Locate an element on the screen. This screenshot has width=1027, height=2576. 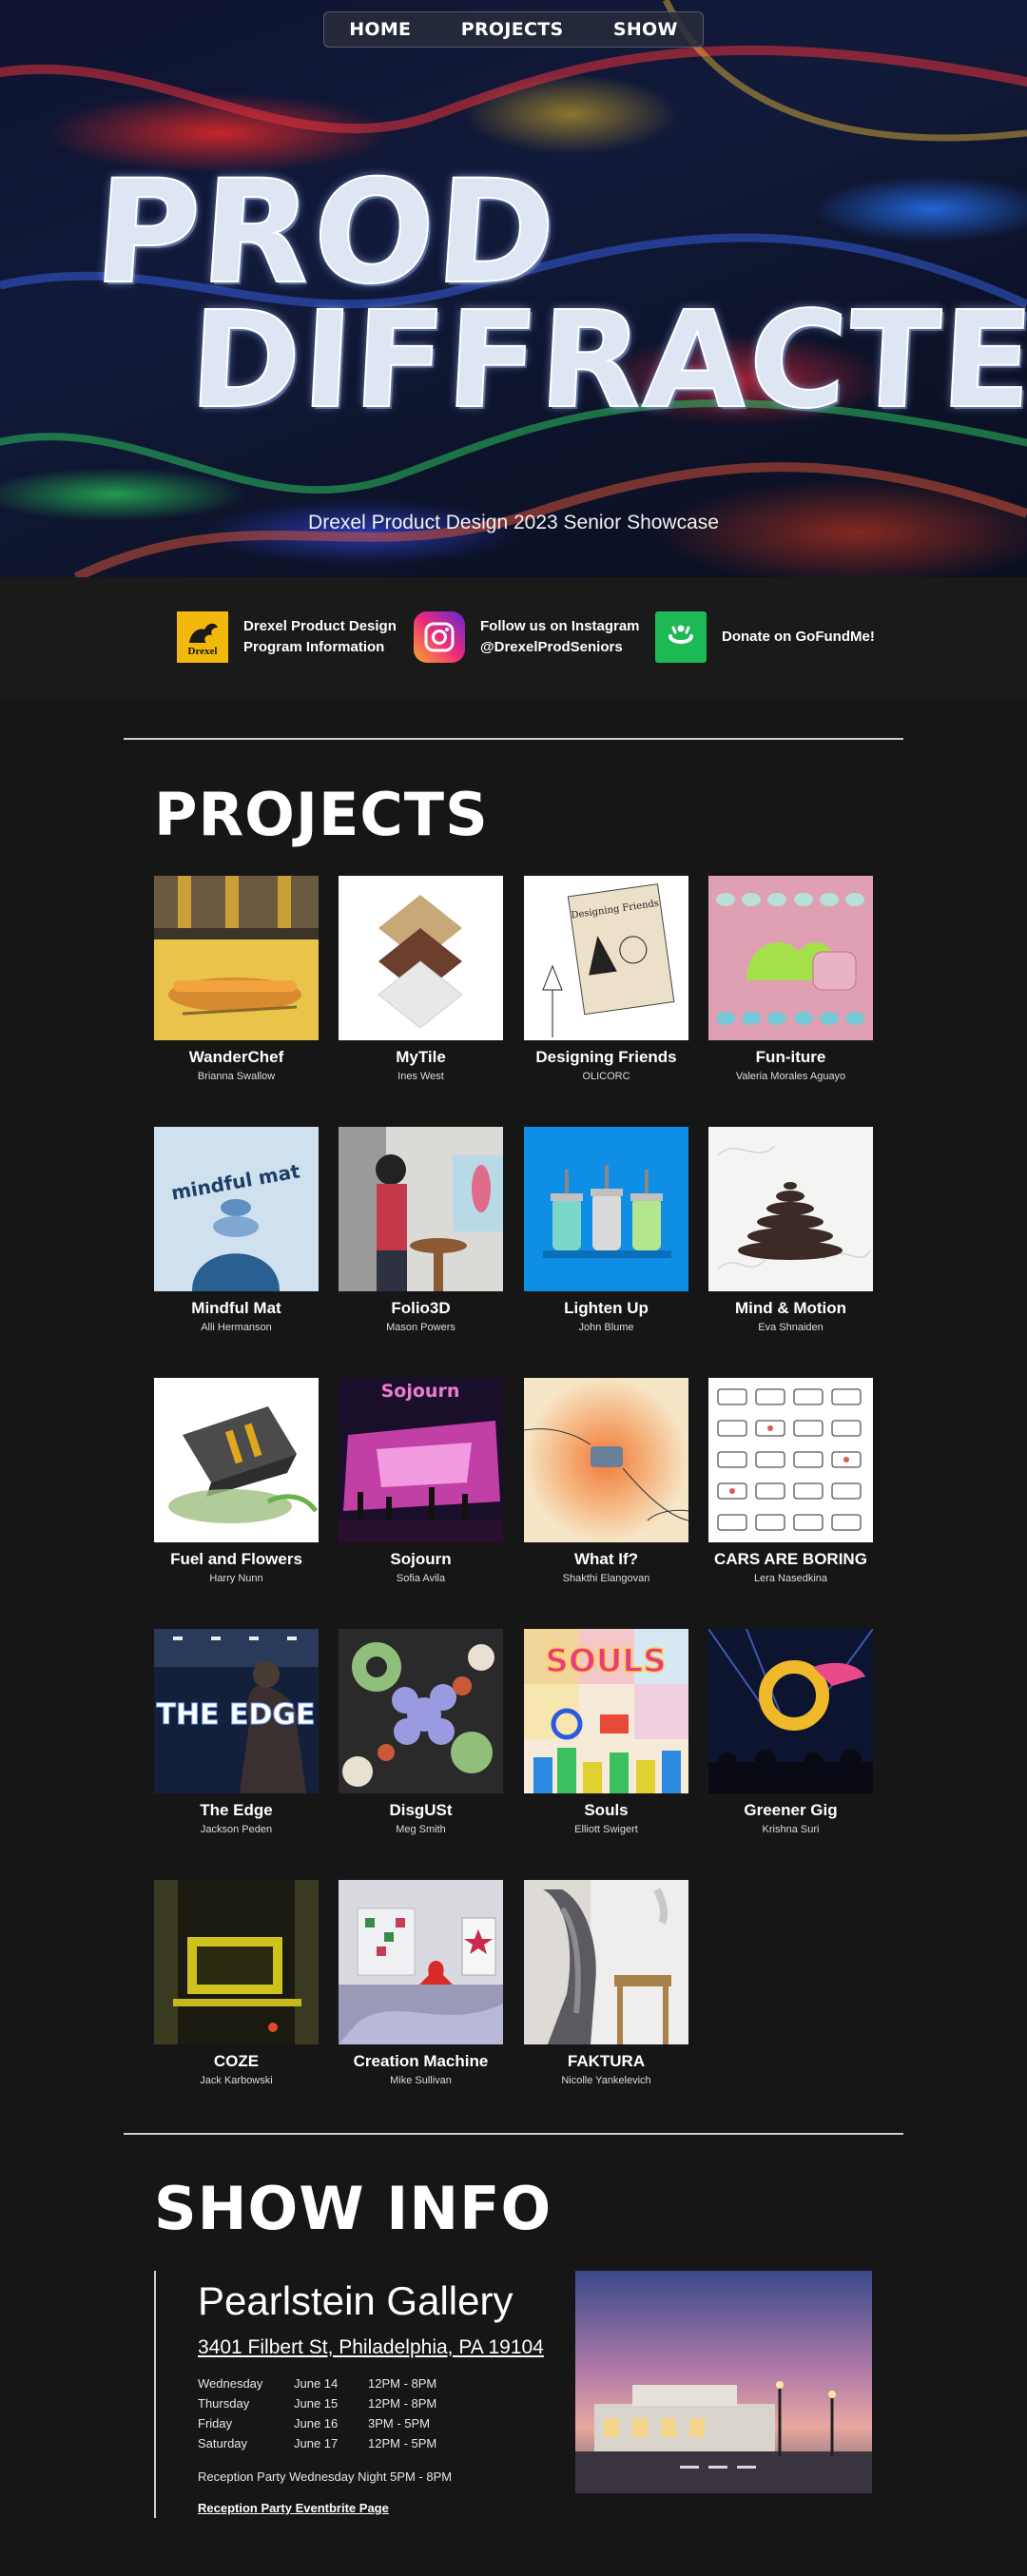
thumb-text: SOULS is located at coordinates (606, 1661).